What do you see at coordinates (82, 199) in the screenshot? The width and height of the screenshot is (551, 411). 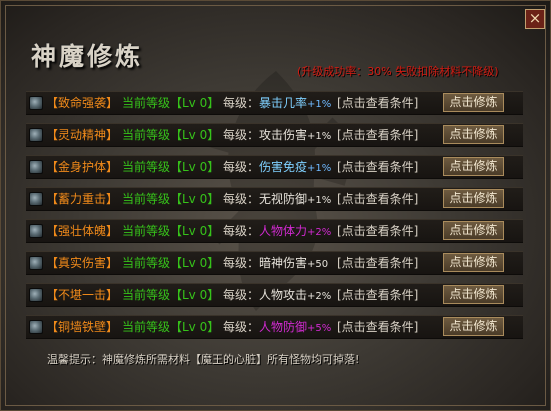 I see `skill-name: 【蓄力重击】` at bounding box center [82, 199].